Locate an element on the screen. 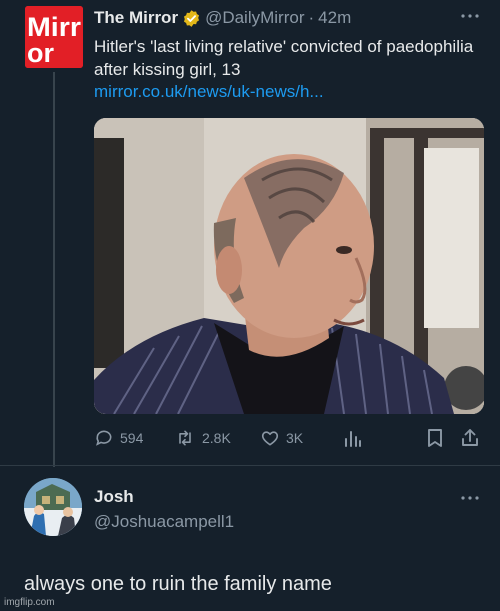  share-button is located at coordinates (470, 438).